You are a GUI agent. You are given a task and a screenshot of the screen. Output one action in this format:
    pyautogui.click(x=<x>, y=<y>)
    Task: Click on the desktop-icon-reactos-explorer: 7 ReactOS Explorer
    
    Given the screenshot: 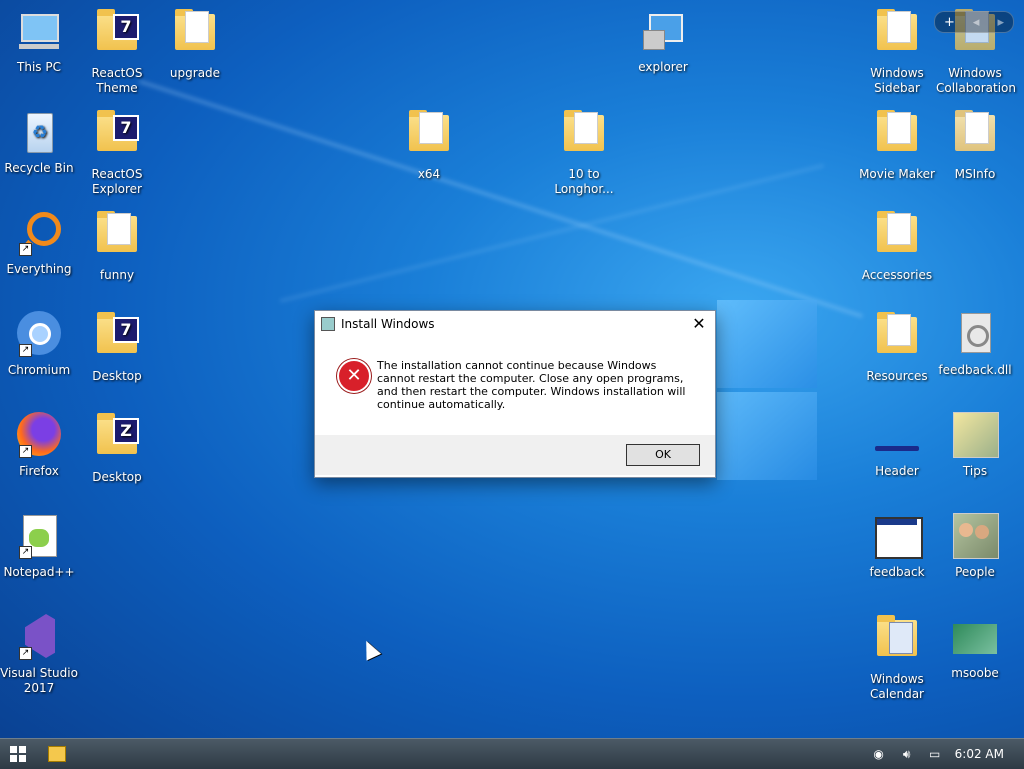 What is the action you would take?
    pyautogui.click(x=117, y=153)
    